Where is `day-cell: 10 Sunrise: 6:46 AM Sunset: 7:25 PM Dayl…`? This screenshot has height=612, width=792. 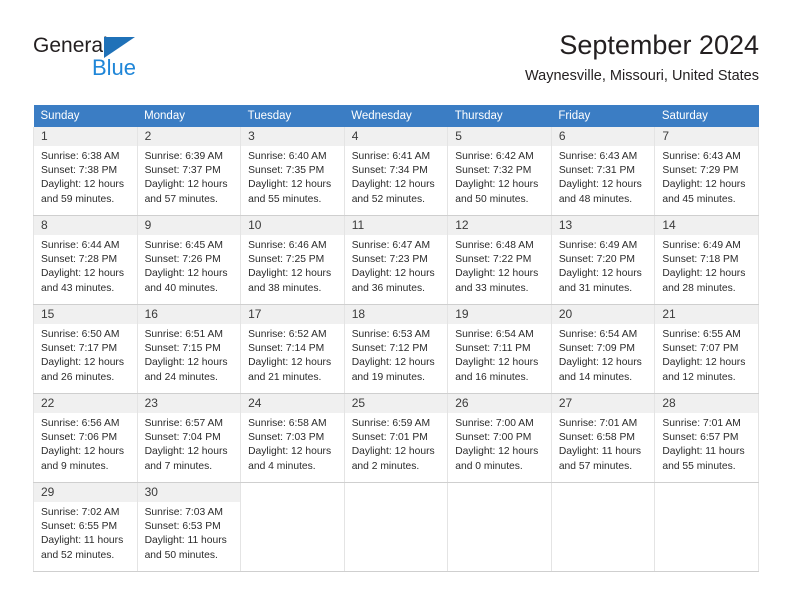
day-cell: 10 Sunrise: 6:46 AM Sunset: 7:25 PM Dayl… is located at coordinates (292, 260).